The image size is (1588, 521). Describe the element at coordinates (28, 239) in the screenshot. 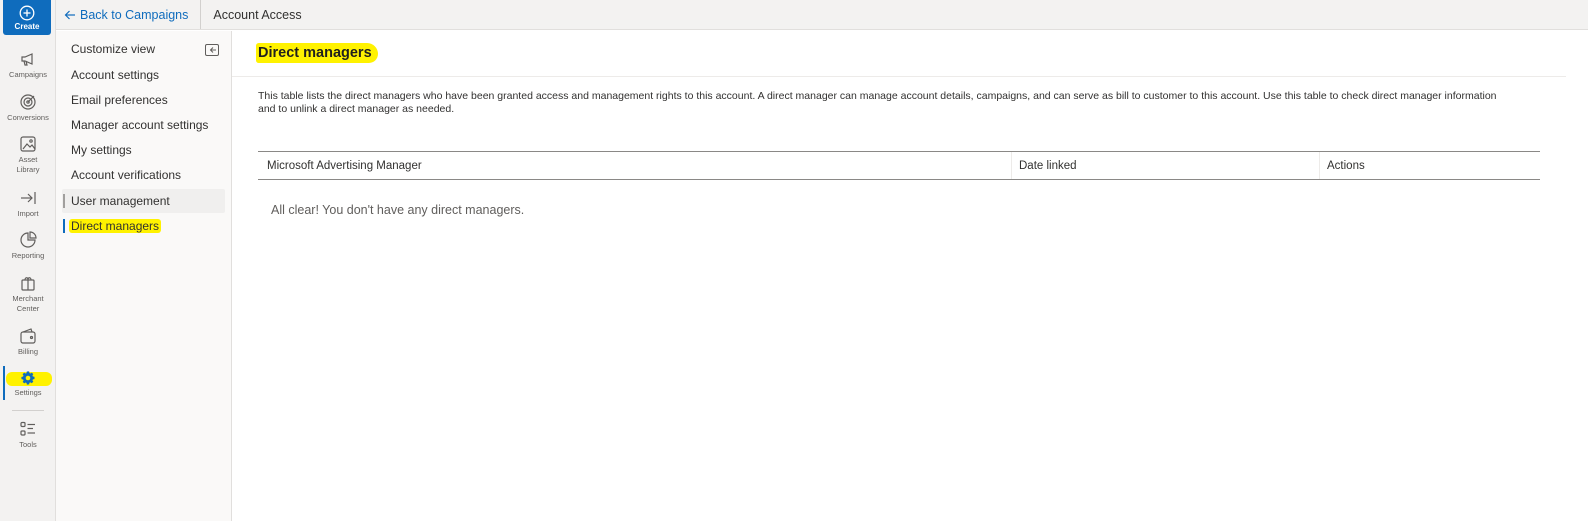

I see `pie-chart-icon` at that location.